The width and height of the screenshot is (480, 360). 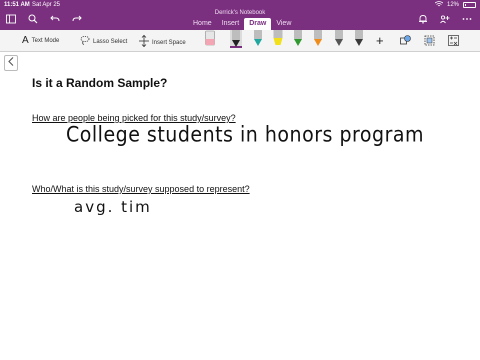 I want to click on title-icons-left, so click(x=44, y=20).